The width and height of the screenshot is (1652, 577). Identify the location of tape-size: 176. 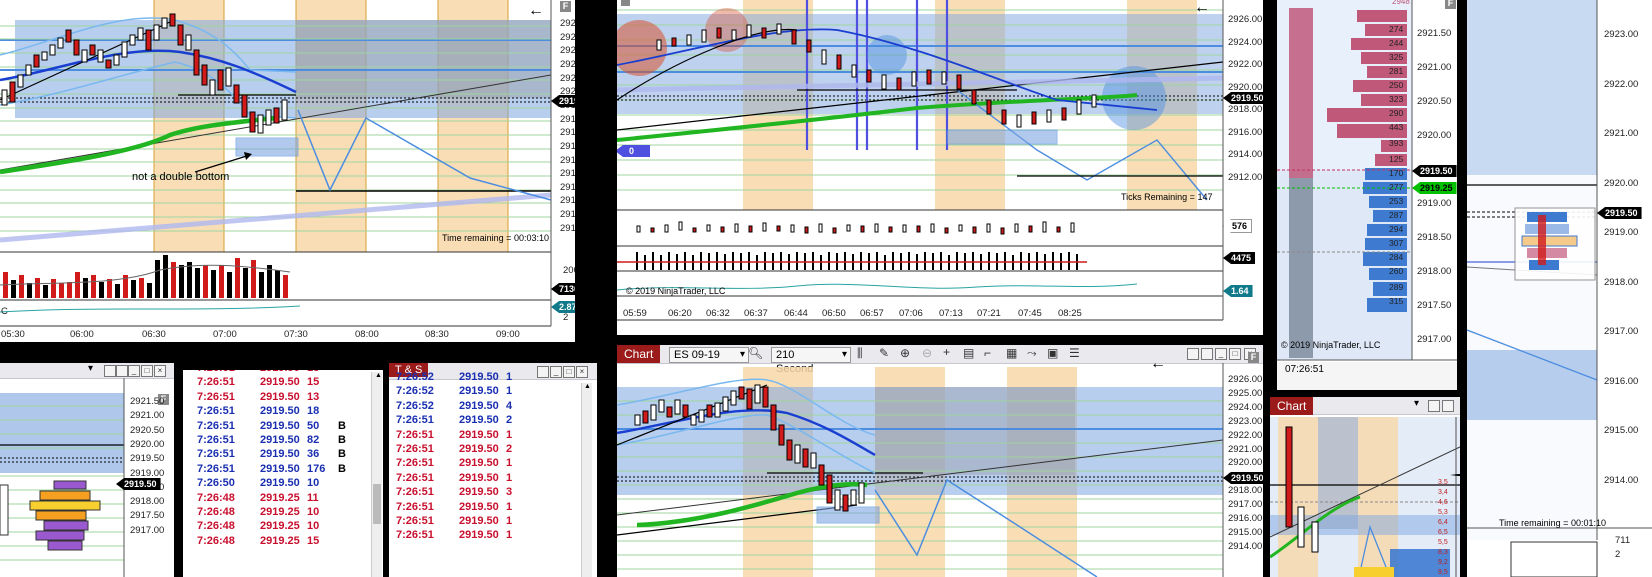
(316, 468).